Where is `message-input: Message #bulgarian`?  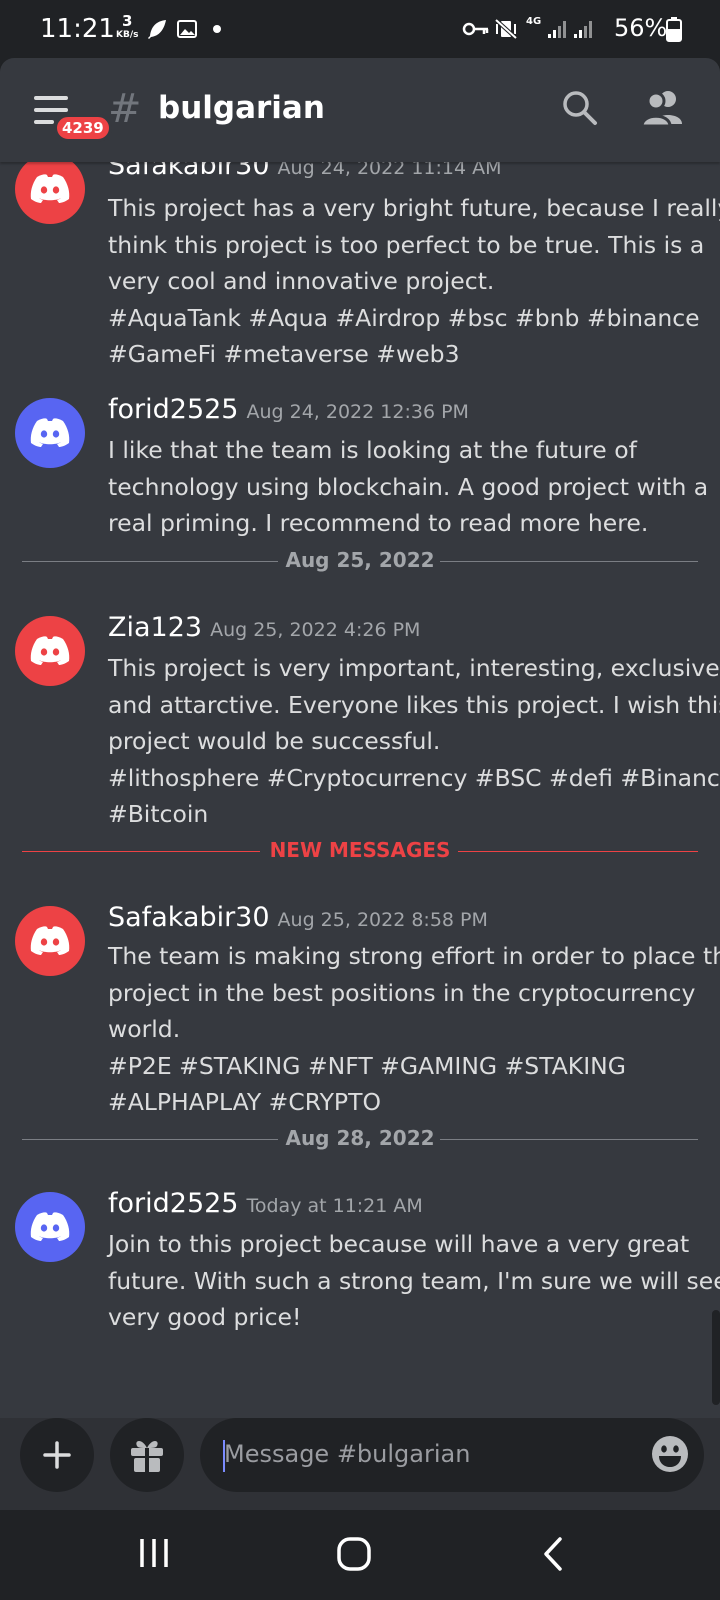 message-input: Message #bulgarian is located at coordinates (452, 1455).